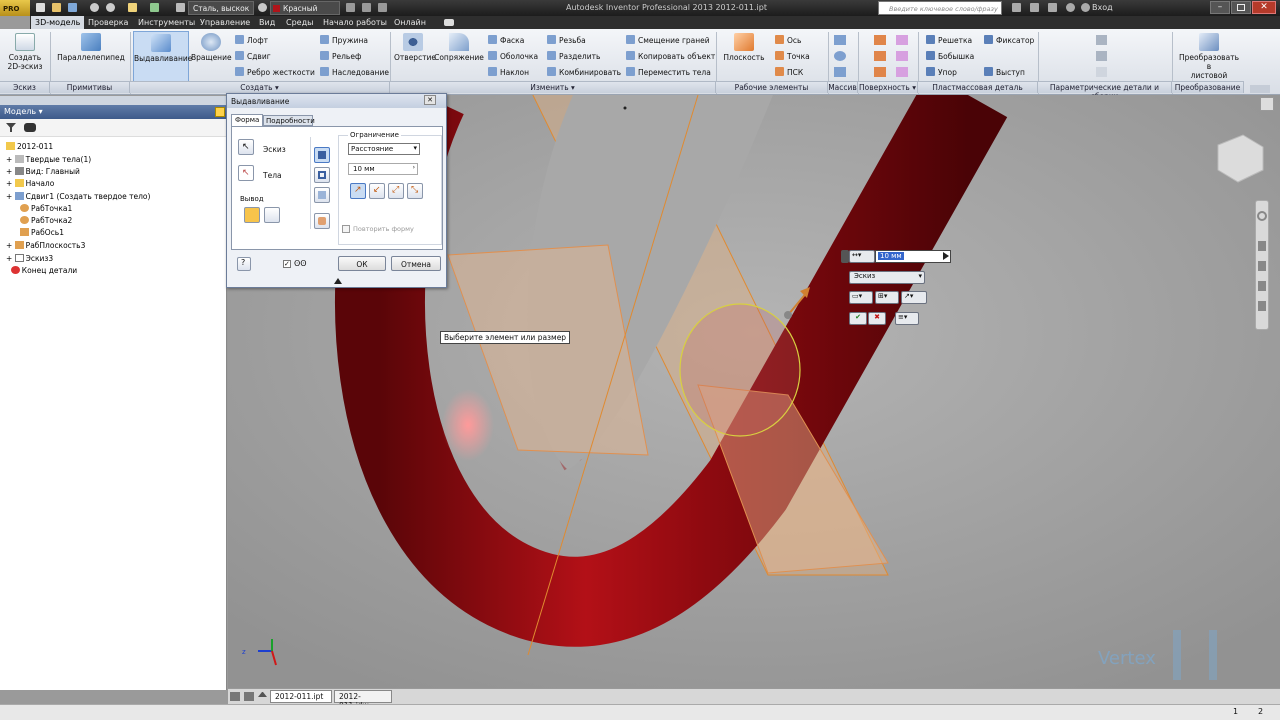  Describe the element at coordinates (46, 208) in the screenshot. I see `tree-item-workpoint1: РабТочка1` at that location.